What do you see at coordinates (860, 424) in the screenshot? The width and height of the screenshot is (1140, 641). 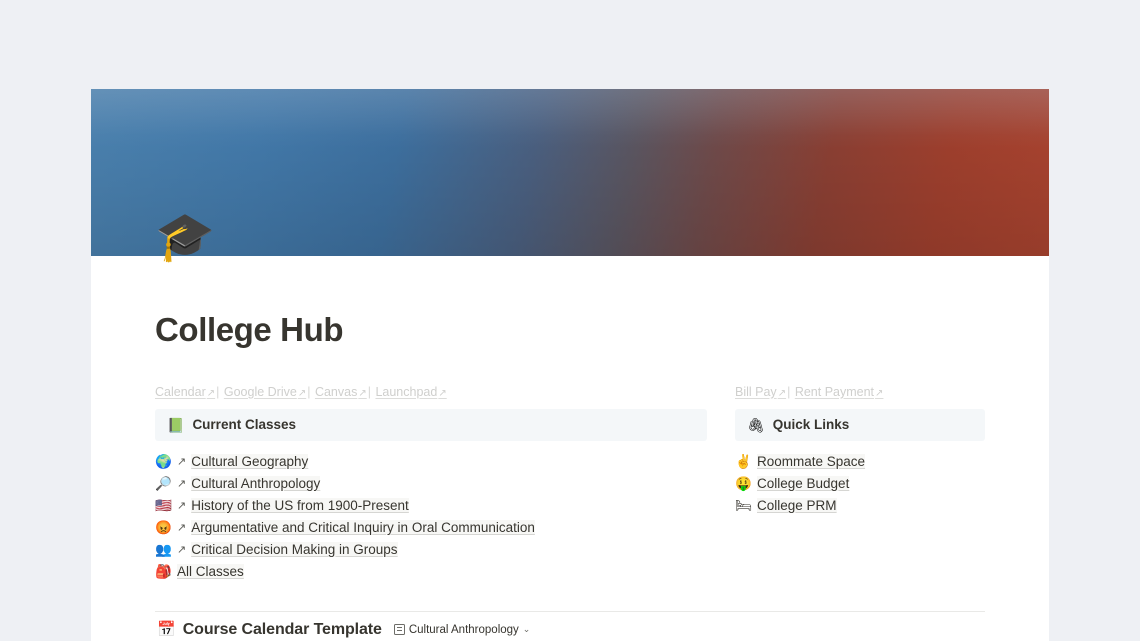 I see `quick-links-header: 🖇 Quick Links` at bounding box center [860, 424].